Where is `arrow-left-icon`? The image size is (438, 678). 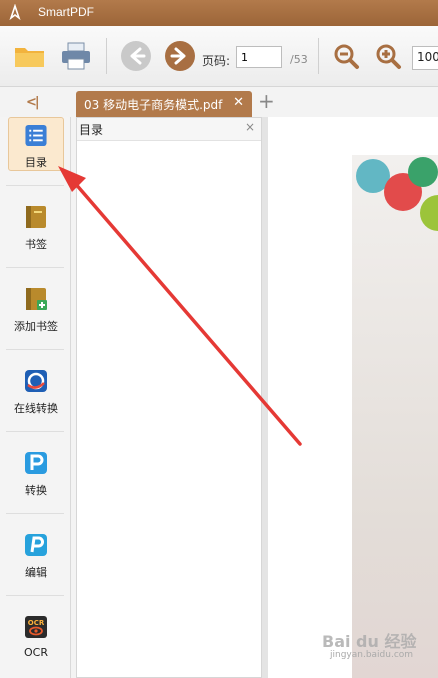 arrow-left-icon is located at coordinates (136, 56).